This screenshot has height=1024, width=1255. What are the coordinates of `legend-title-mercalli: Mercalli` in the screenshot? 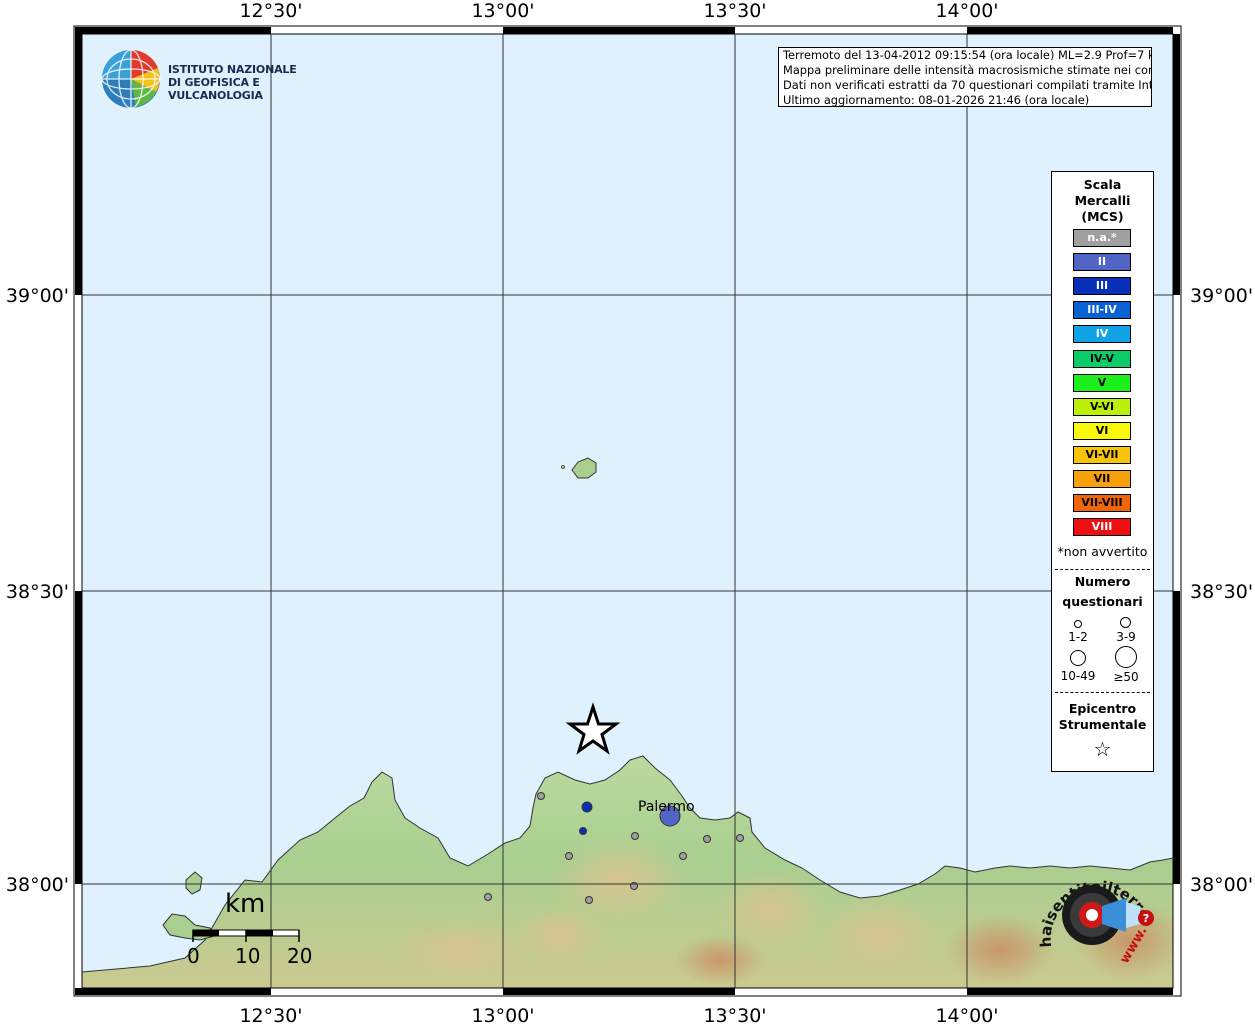 It's located at (1102, 200).